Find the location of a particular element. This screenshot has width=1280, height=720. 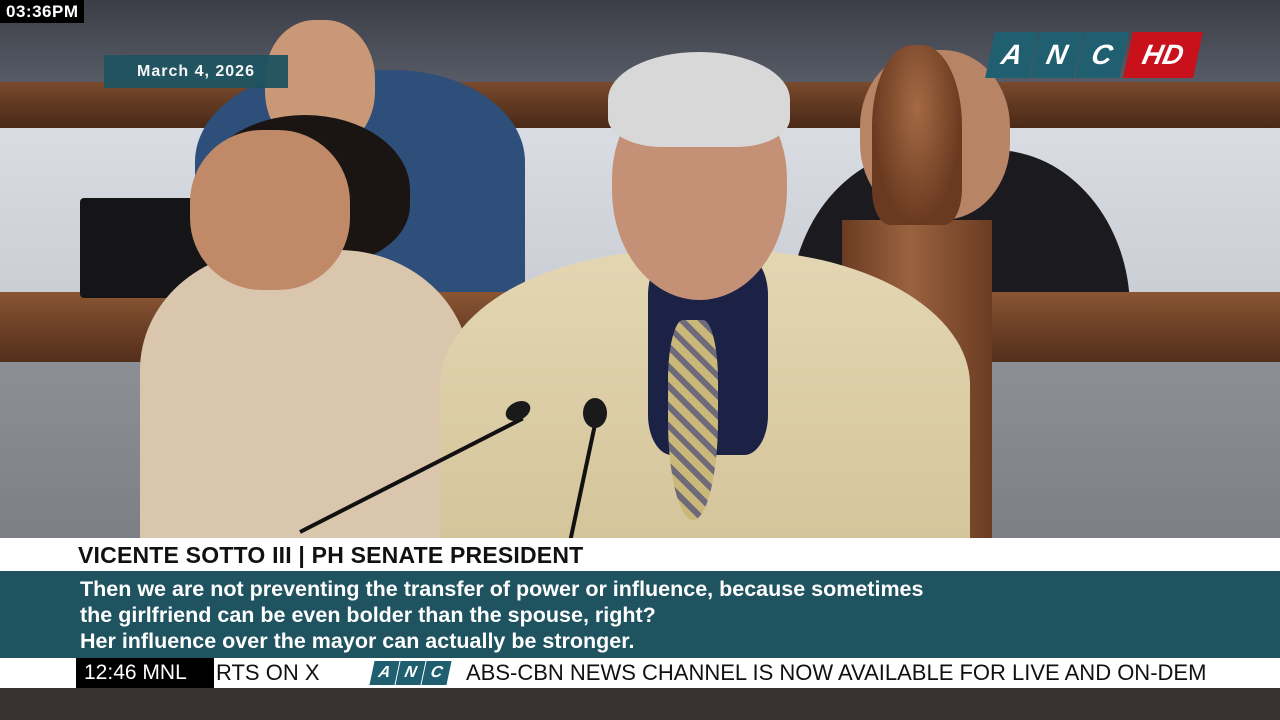

wooden-post-finial is located at coordinates (917, 135).